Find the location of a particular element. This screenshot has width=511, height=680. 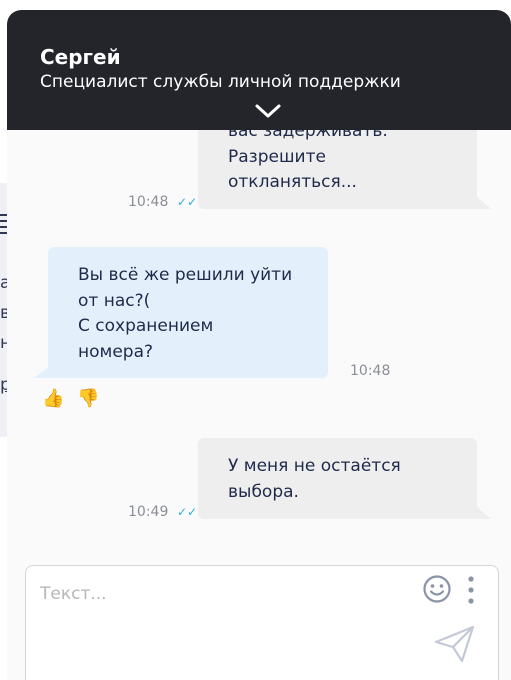

message-line: от нас?( is located at coordinates (114, 300).